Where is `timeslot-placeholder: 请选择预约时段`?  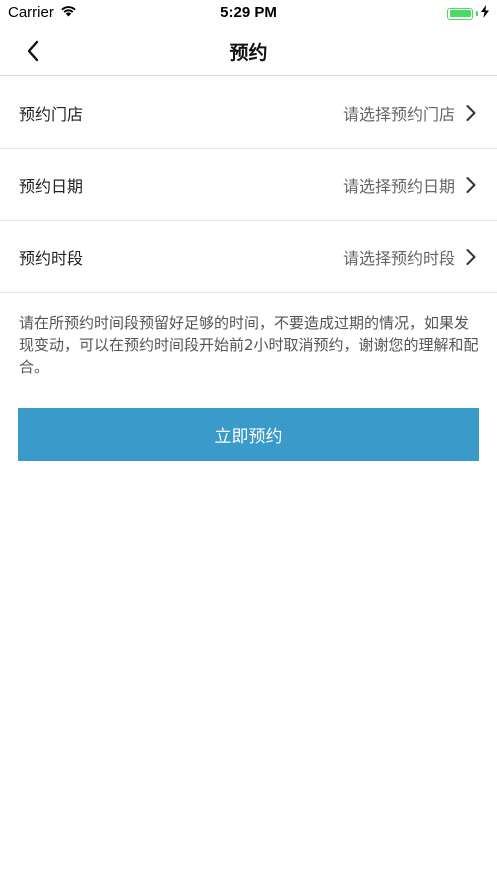
timeslot-placeholder: 请选择预约时段 is located at coordinates (398, 258).